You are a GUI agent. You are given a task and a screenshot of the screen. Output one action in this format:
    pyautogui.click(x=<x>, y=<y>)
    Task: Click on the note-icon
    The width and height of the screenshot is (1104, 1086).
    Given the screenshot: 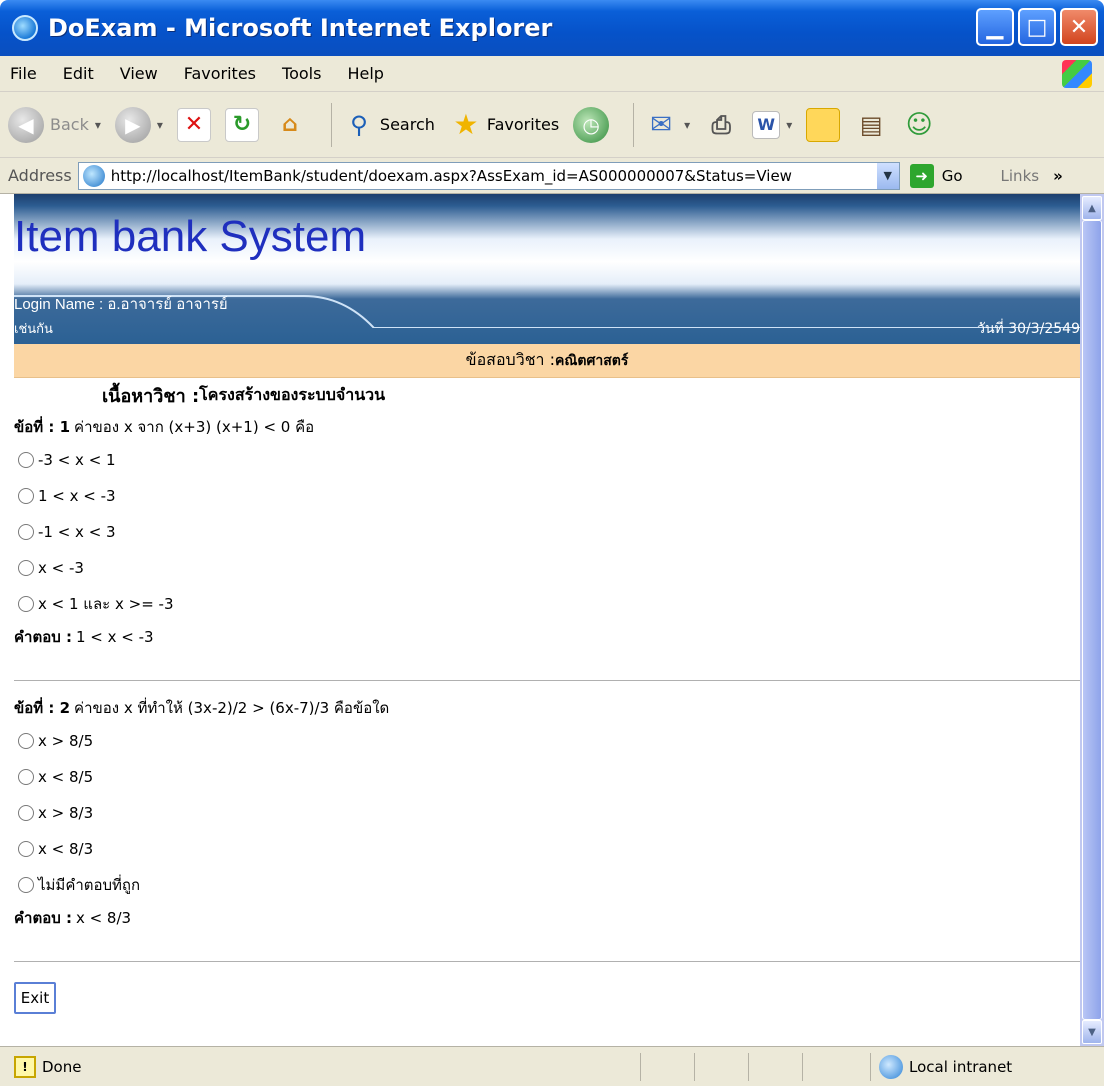 What is the action you would take?
    pyautogui.click(x=823, y=124)
    